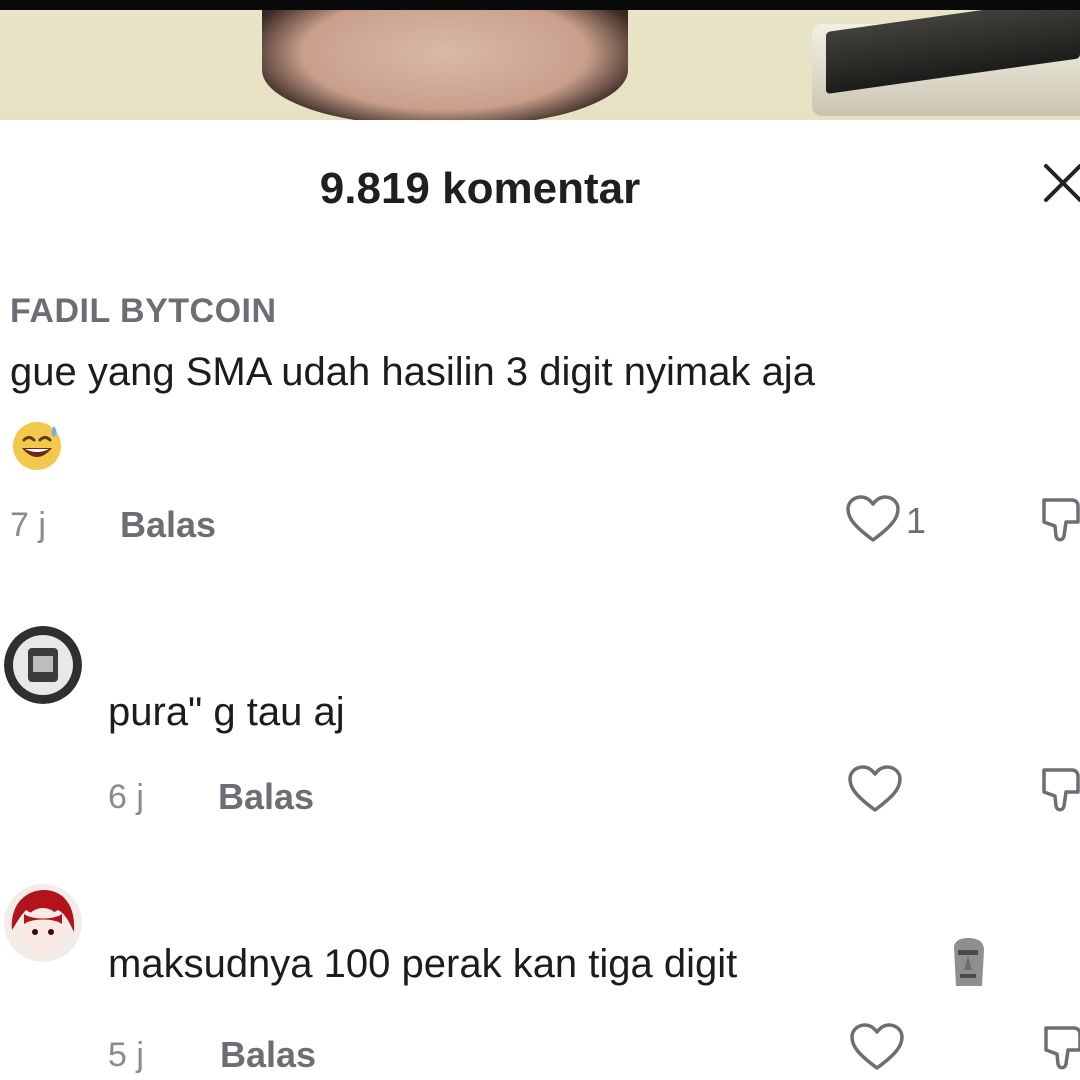  Describe the element at coordinates (969, 962) in the screenshot. I see `moai-emoji-icon` at that location.